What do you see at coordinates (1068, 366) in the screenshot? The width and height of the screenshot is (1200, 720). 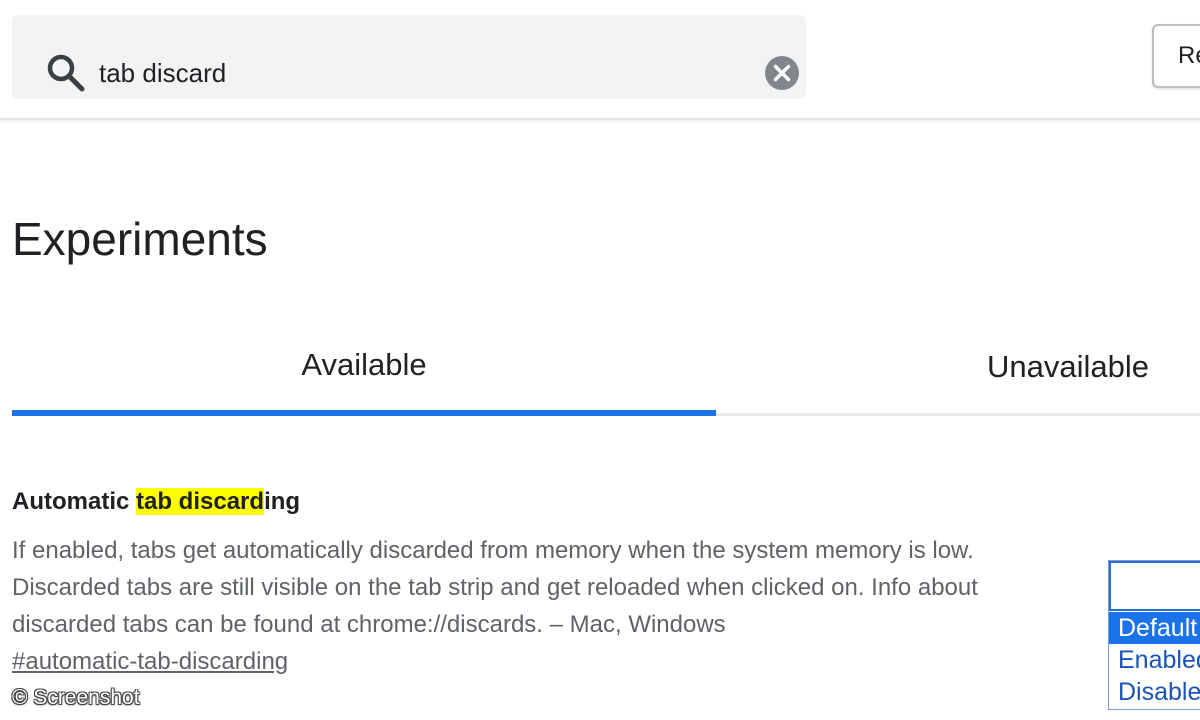 I see `tab-unavailable-label: Unavailable` at bounding box center [1068, 366].